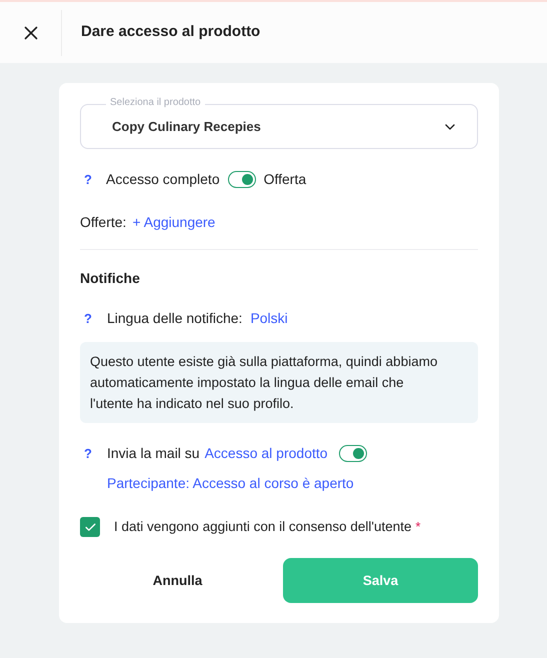 The image size is (547, 658). What do you see at coordinates (285, 179) in the screenshot?
I see `offer-label: Offerta` at bounding box center [285, 179].